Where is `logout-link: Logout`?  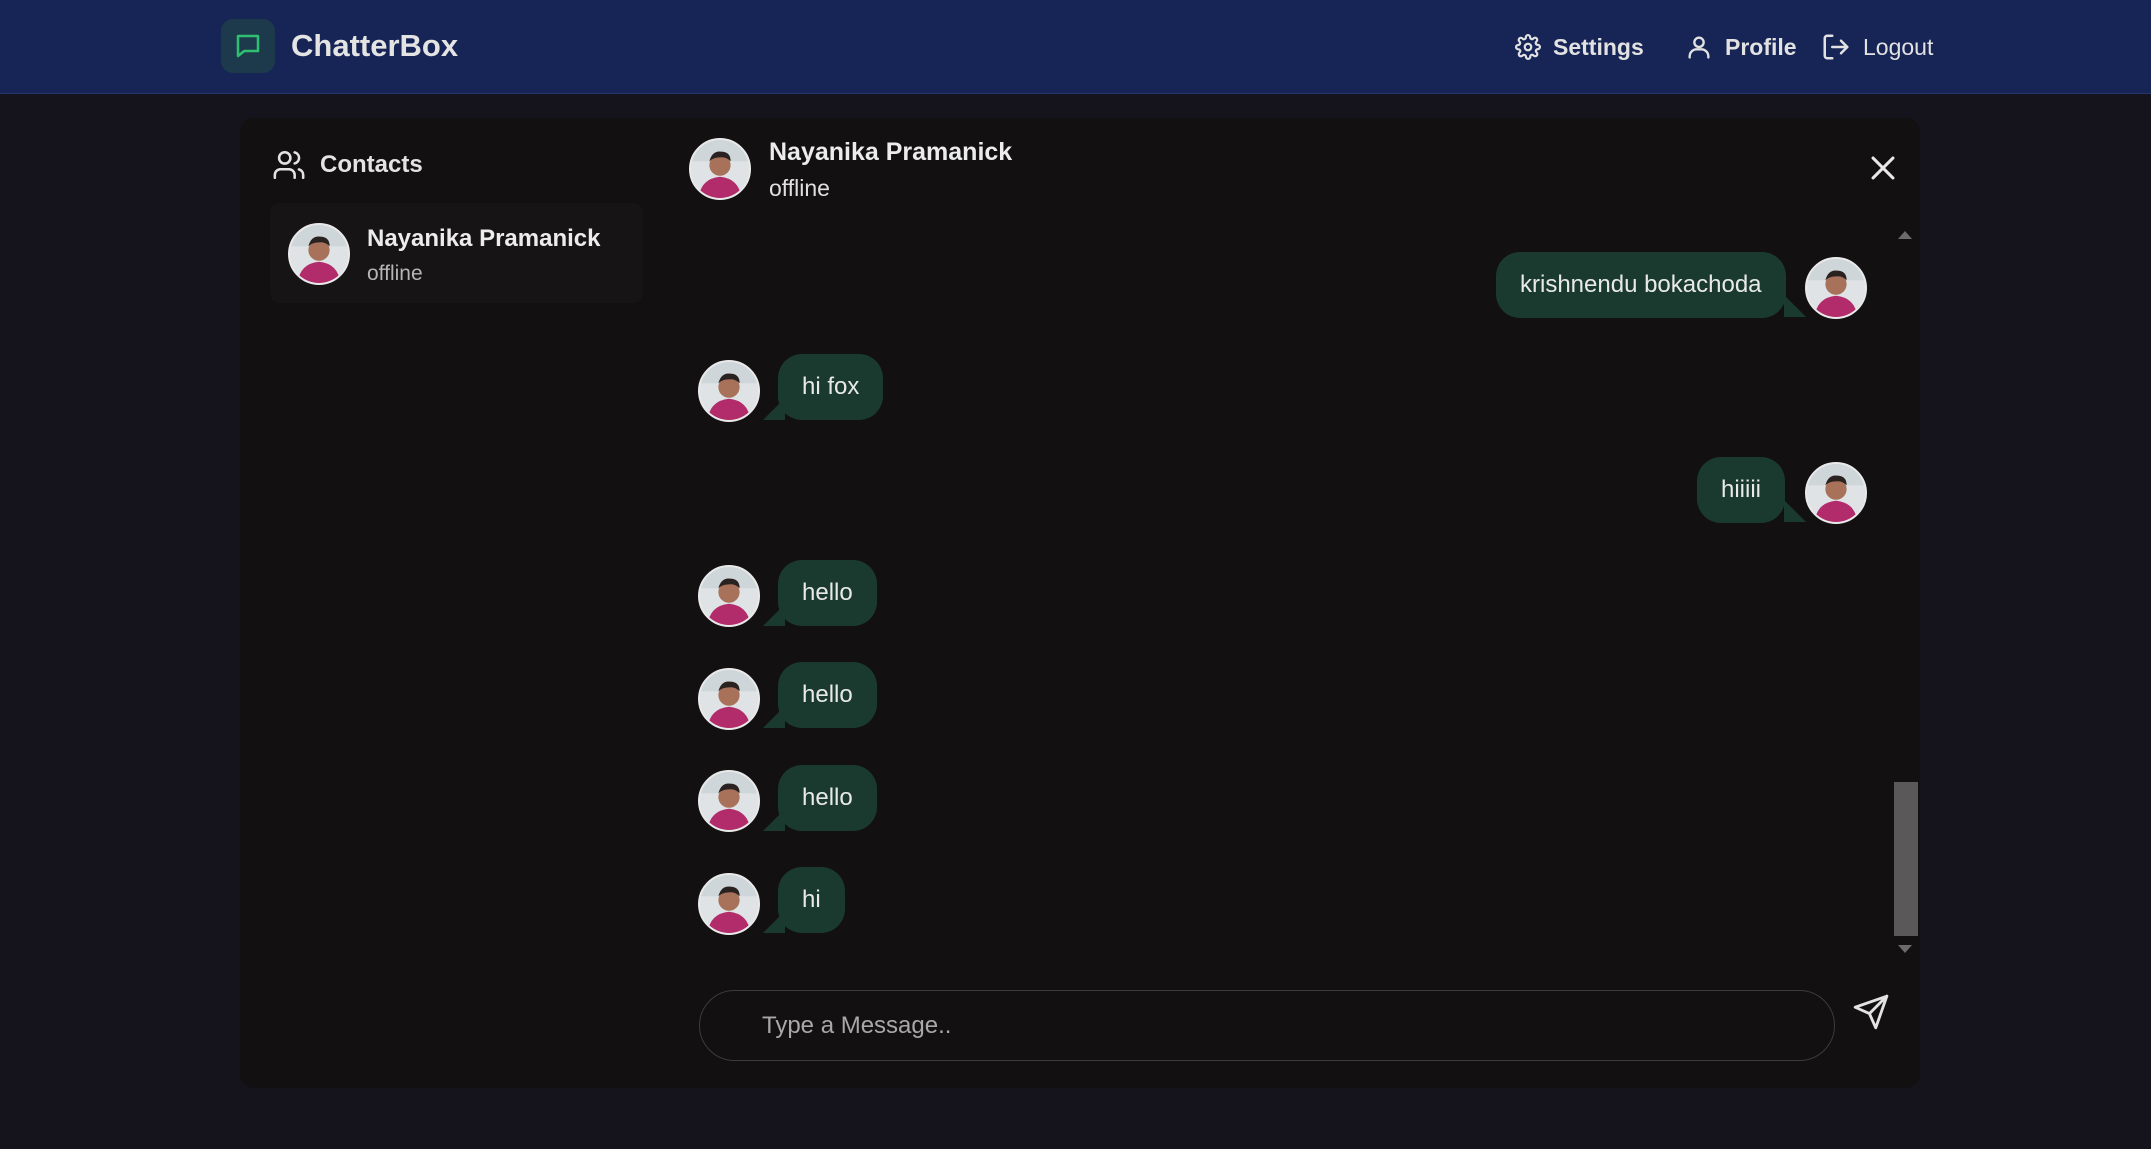 logout-link: Logout is located at coordinates (1877, 47).